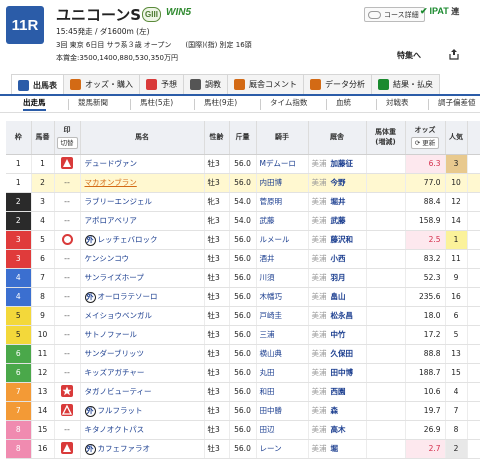 Image resolution: width=480 pixels, height=462 pixels. I want to click on horse-name-cell: サンダーブリッツ, so click(142, 354).